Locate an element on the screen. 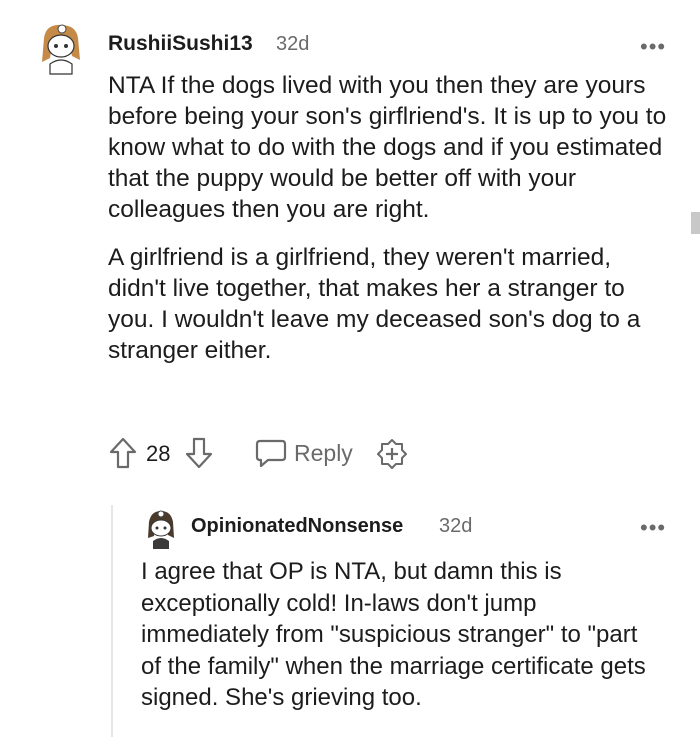  reply-bubble-icon is located at coordinates (271, 453).